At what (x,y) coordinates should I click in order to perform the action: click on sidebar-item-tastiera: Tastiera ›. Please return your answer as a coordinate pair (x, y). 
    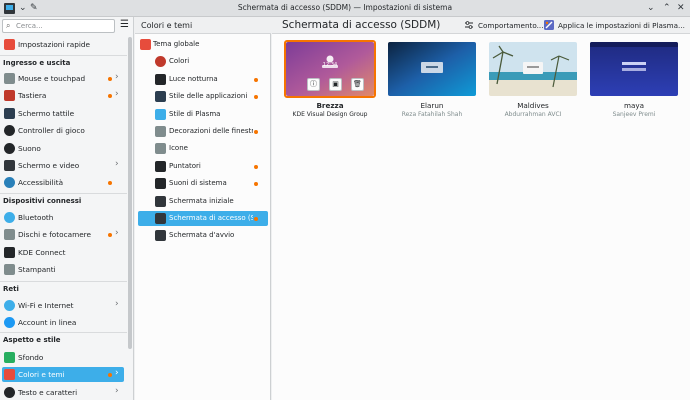
    Looking at the image, I should click on (63, 95).